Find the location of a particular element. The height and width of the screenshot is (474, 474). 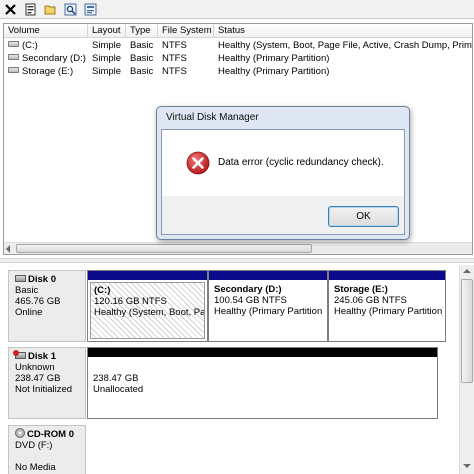

partition-status: Healthy (Primary Partition) is located at coordinates (388, 311).